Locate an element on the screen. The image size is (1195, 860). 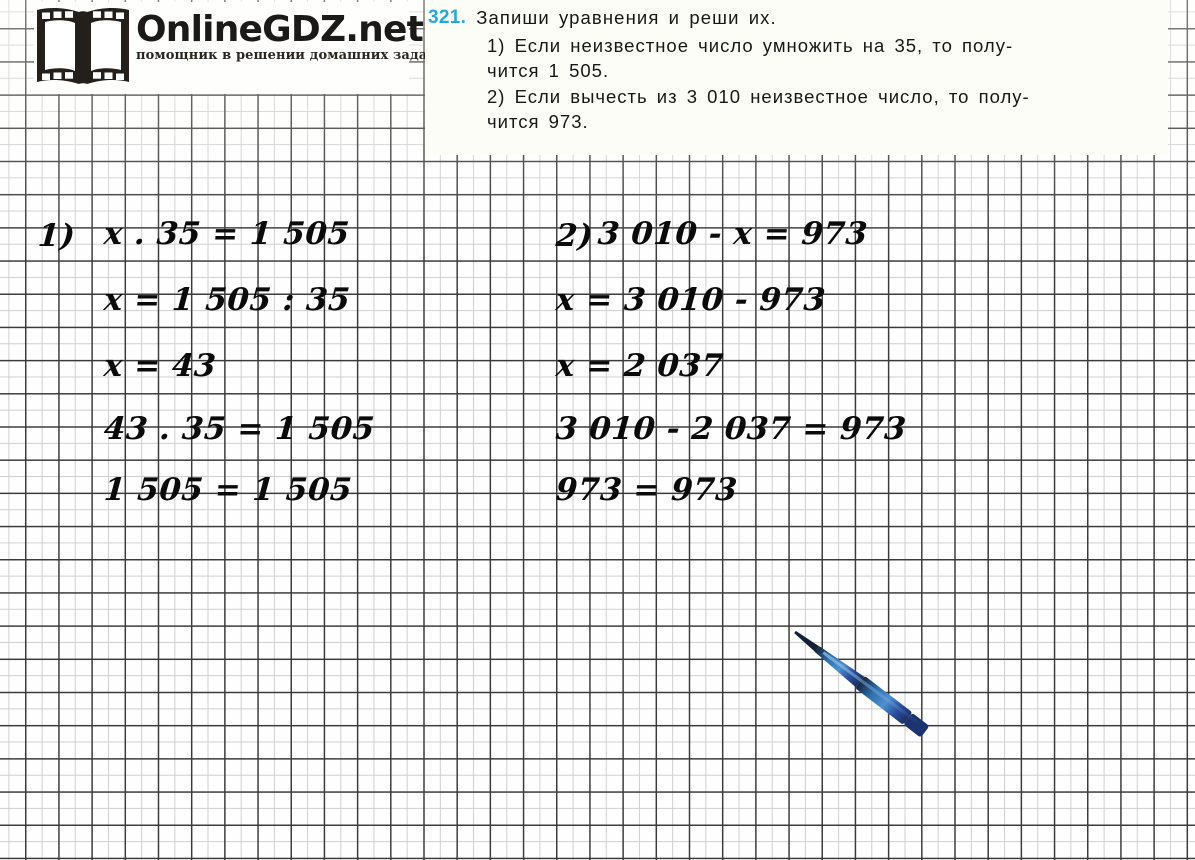
solution-1-line-4: 43 . 35 = 1 505 is located at coordinates (239, 429).